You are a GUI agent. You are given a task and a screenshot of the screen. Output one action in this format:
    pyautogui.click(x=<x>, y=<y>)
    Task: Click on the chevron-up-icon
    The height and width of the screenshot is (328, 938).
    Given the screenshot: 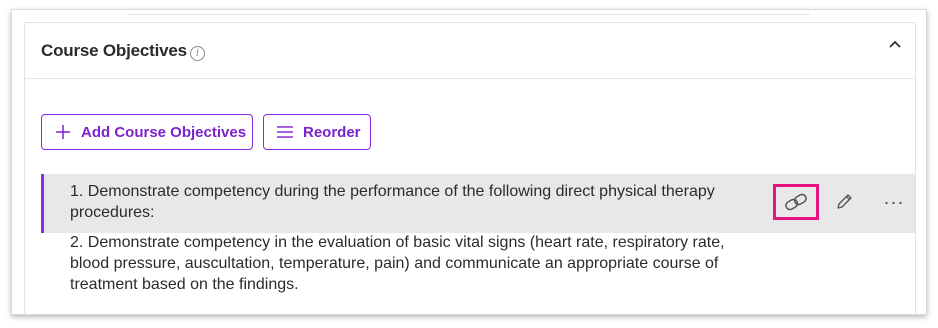 What is the action you would take?
    pyautogui.click(x=895, y=45)
    